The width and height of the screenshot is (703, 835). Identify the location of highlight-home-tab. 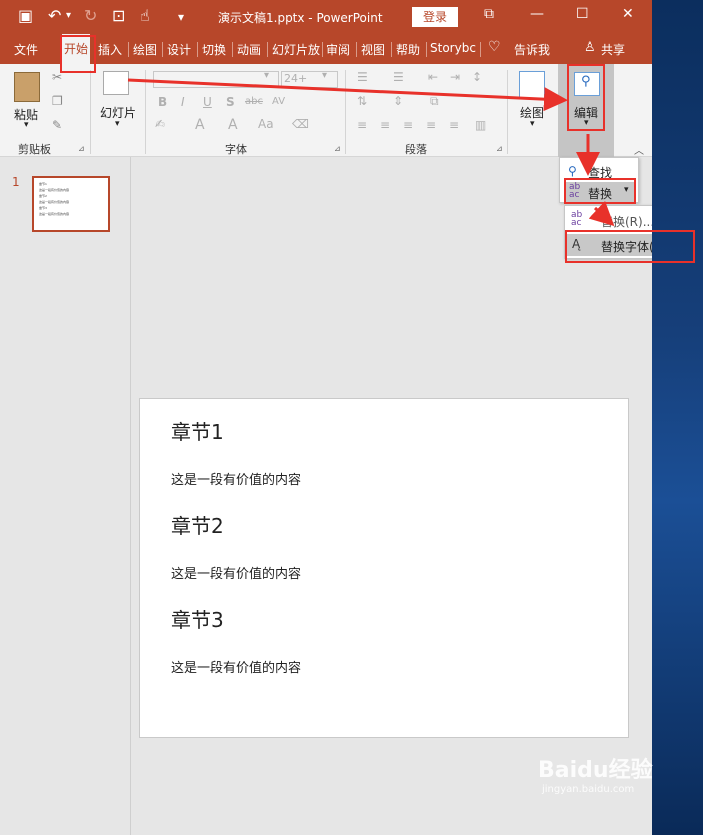
(78, 54).